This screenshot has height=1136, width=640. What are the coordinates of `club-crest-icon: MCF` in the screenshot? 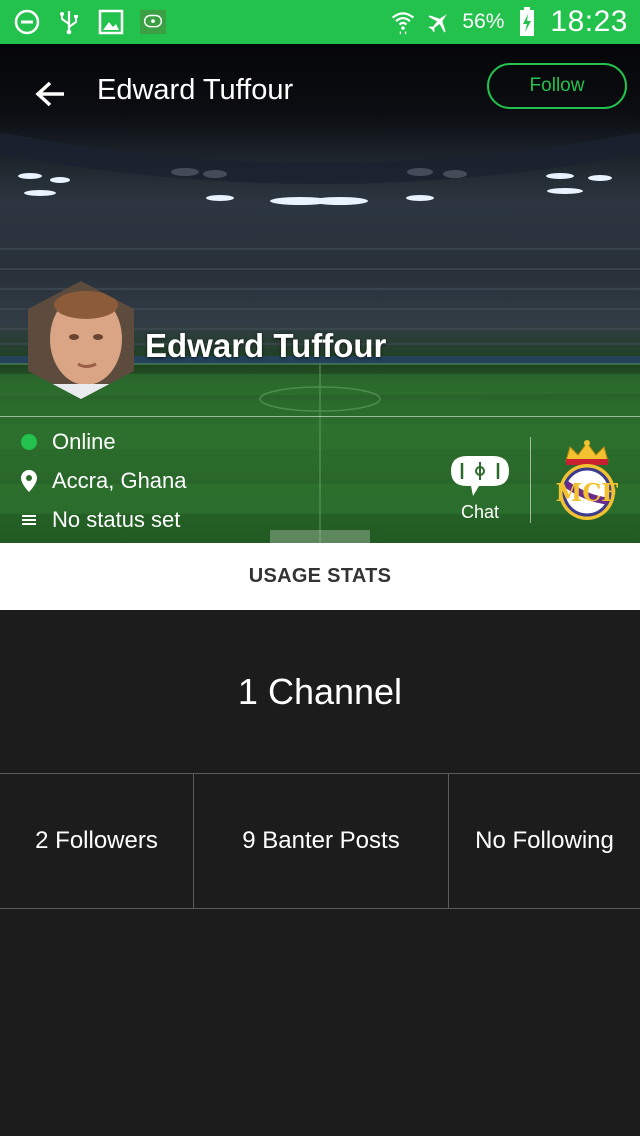 It's located at (587, 480).